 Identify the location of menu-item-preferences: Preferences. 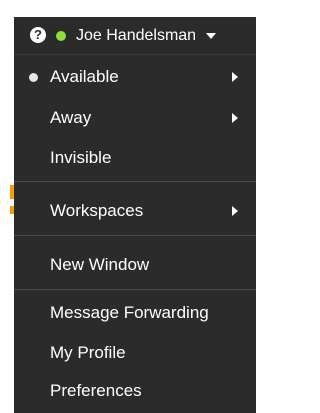
(135, 391).